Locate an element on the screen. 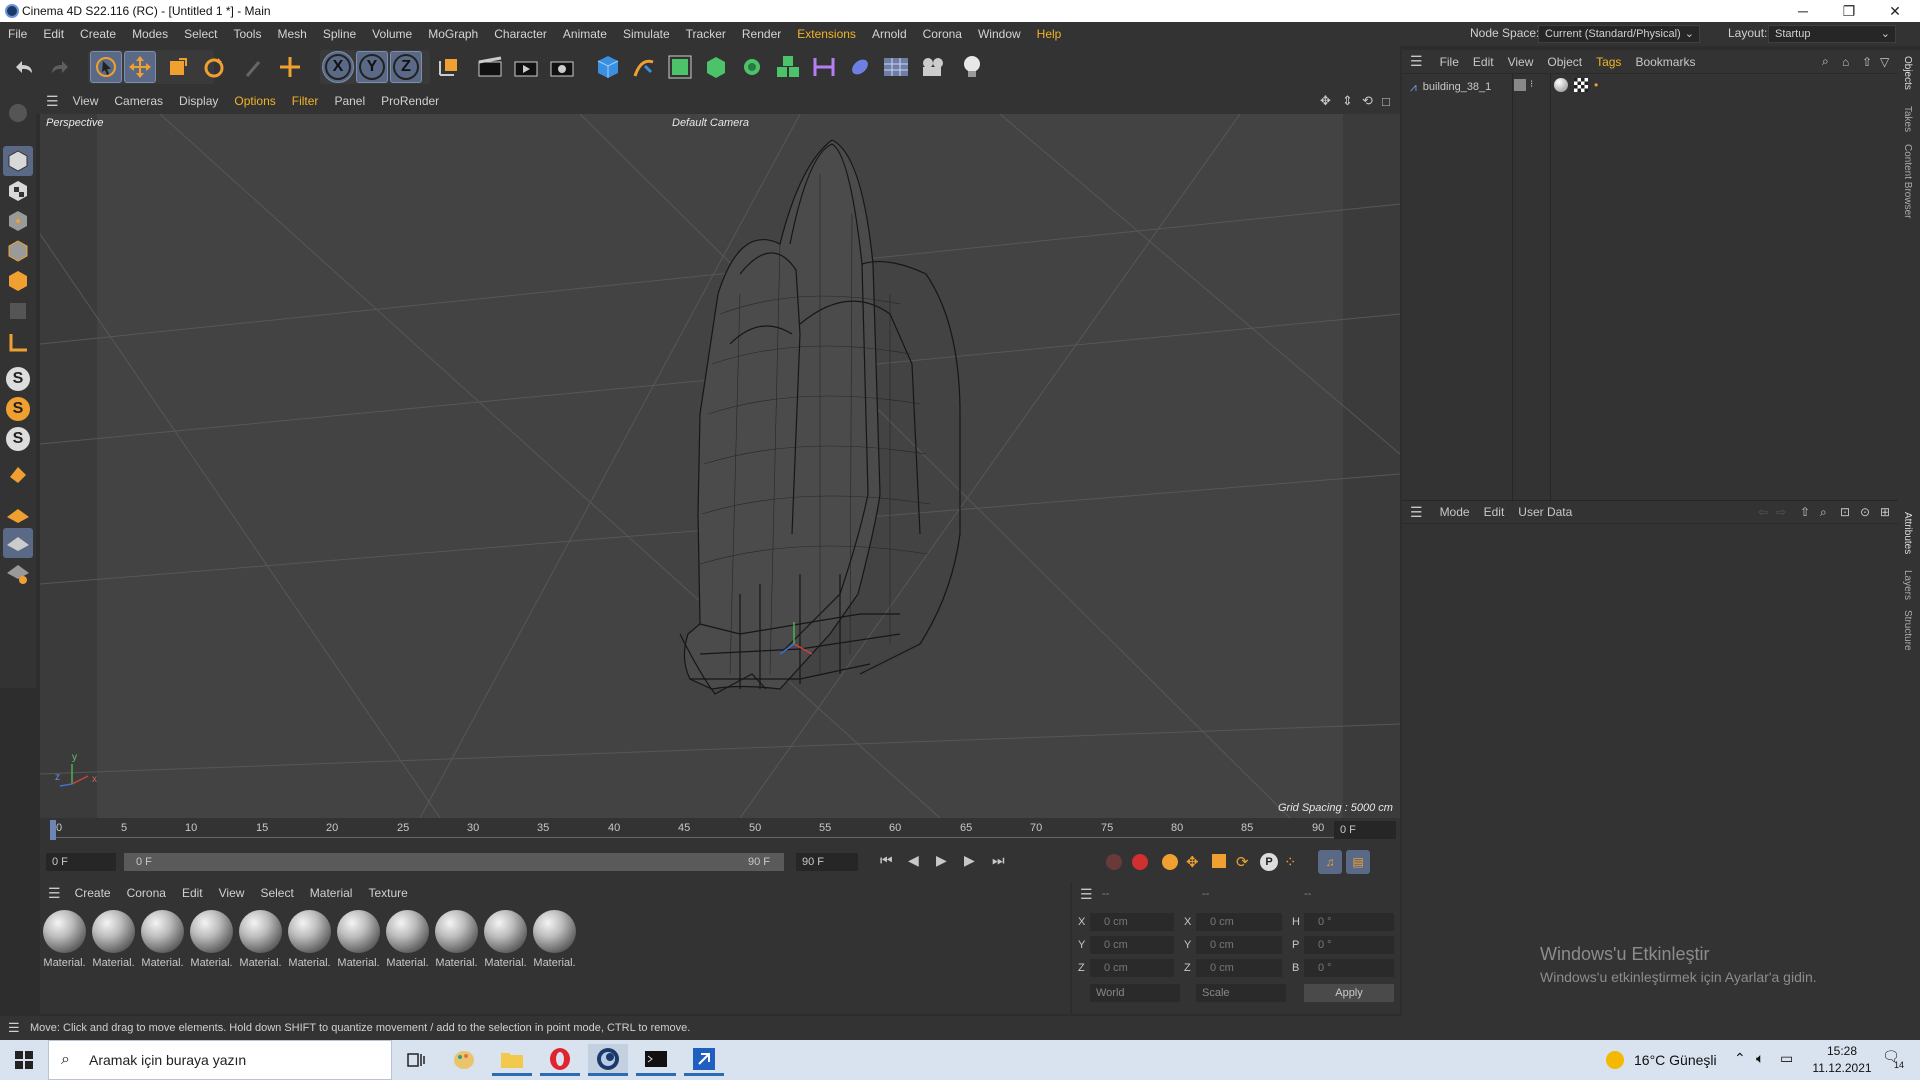 The height and width of the screenshot is (1080, 1920). taskbar-search-box: ⌕ Aramak için buraya yazın is located at coordinates (220, 1060).